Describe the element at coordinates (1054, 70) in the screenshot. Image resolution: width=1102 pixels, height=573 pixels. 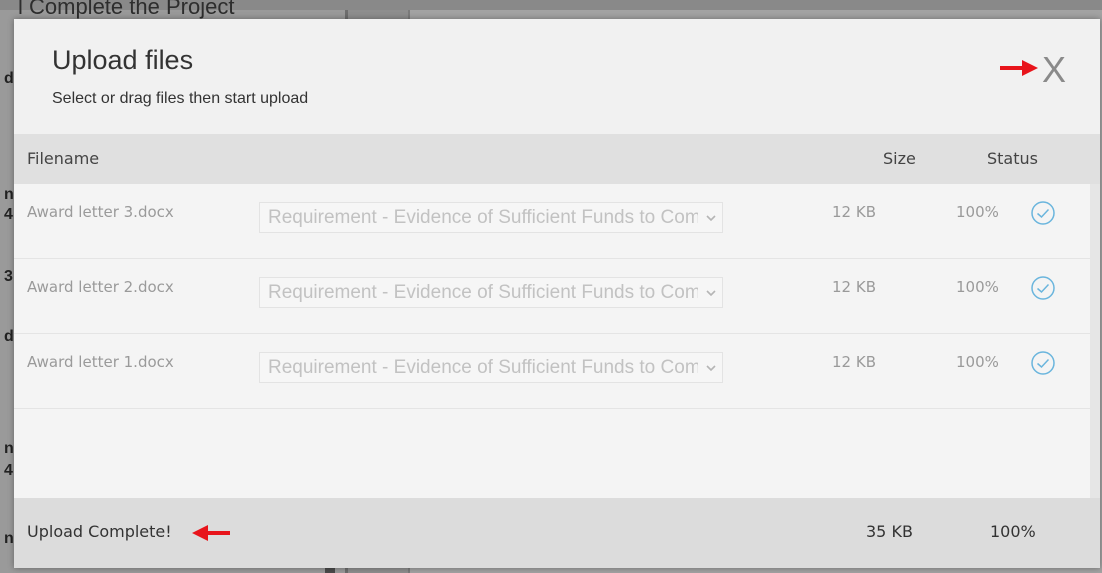
I see `close-button: X` at that location.